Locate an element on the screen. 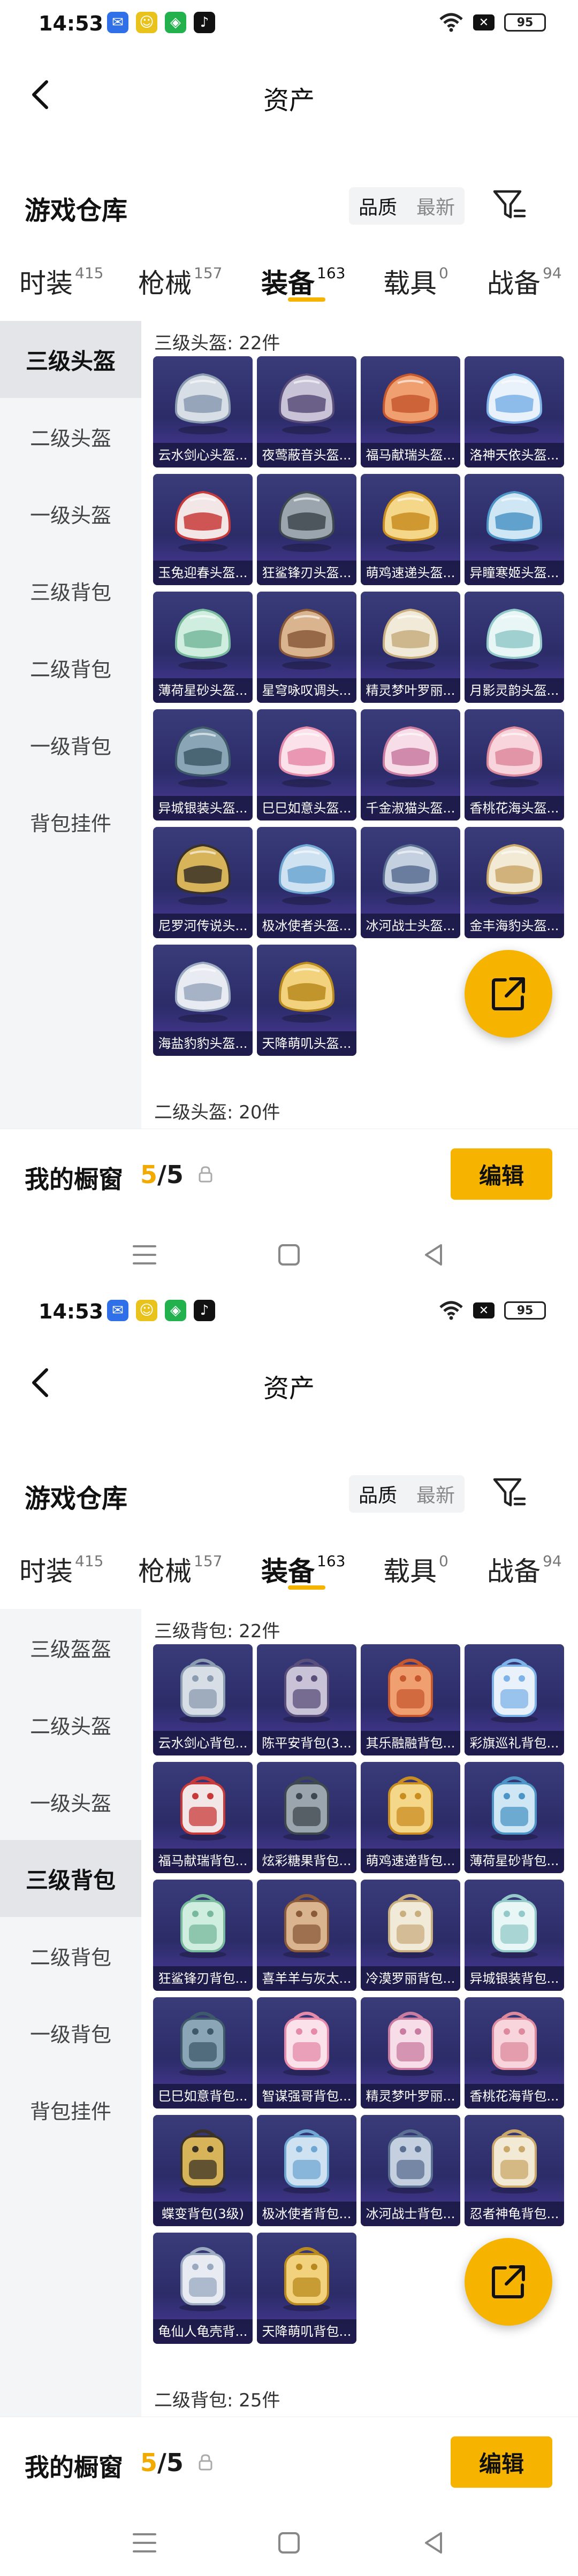  status-bar: 14:53 ✉ ☺ ◈ ♪ ✕ 95 is located at coordinates (289, 1312).